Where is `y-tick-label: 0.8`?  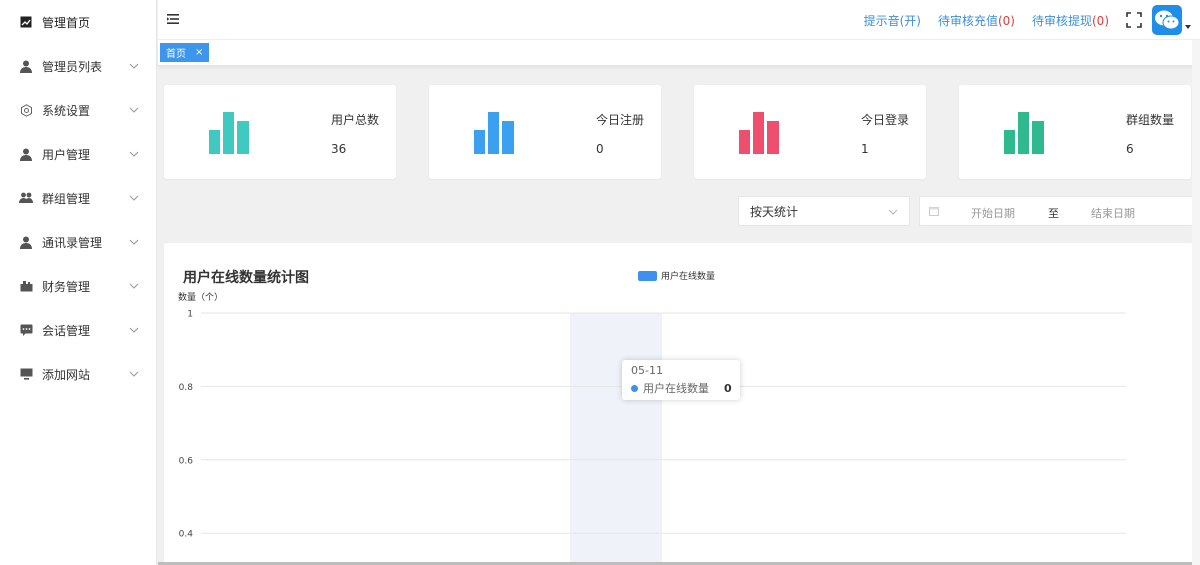
y-tick-label: 0.8 is located at coordinates (186, 388).